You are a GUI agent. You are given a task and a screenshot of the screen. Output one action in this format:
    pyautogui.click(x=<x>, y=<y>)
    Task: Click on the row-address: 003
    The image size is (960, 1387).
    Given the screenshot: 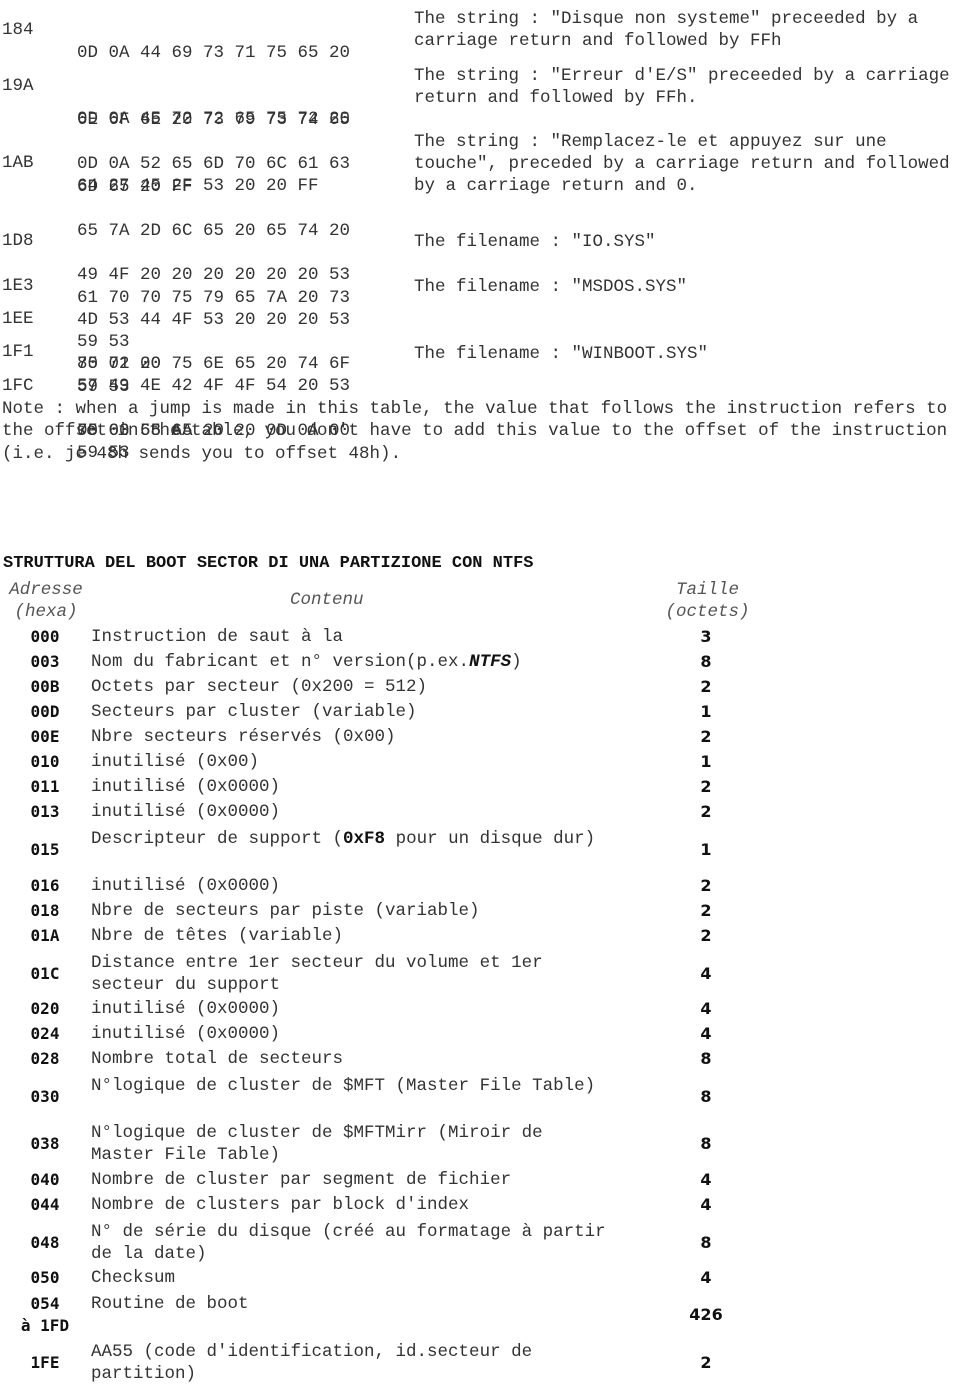 What is the action you would take?
    pyautogui.click(x=45, y=661)
    